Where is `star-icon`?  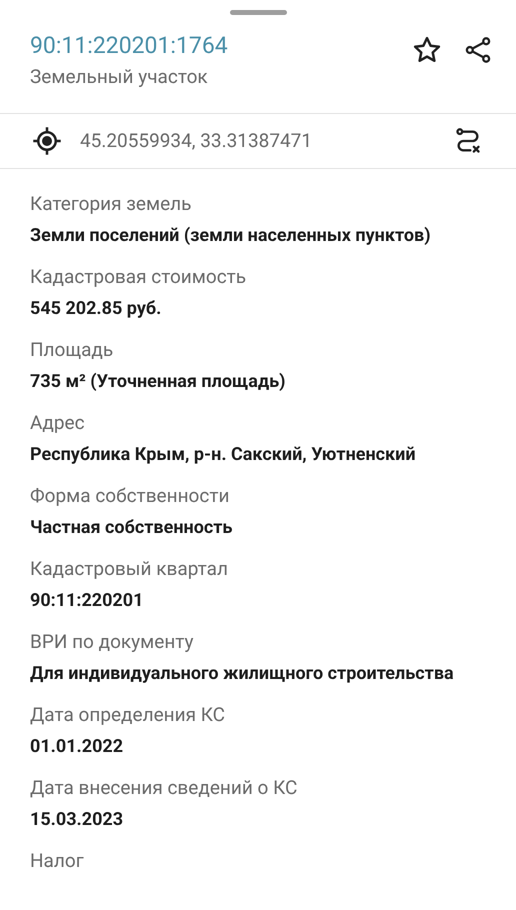
star-icon is located at coordinates (427, 50).